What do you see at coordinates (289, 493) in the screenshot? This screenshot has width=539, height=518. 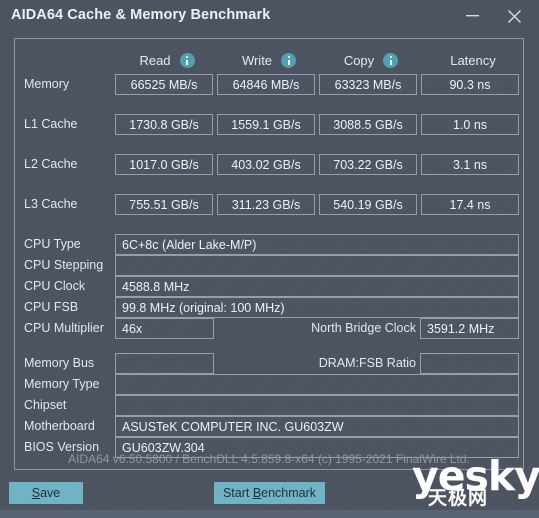 I see `start-rest: enchmark` at bounding box center [289, 493].